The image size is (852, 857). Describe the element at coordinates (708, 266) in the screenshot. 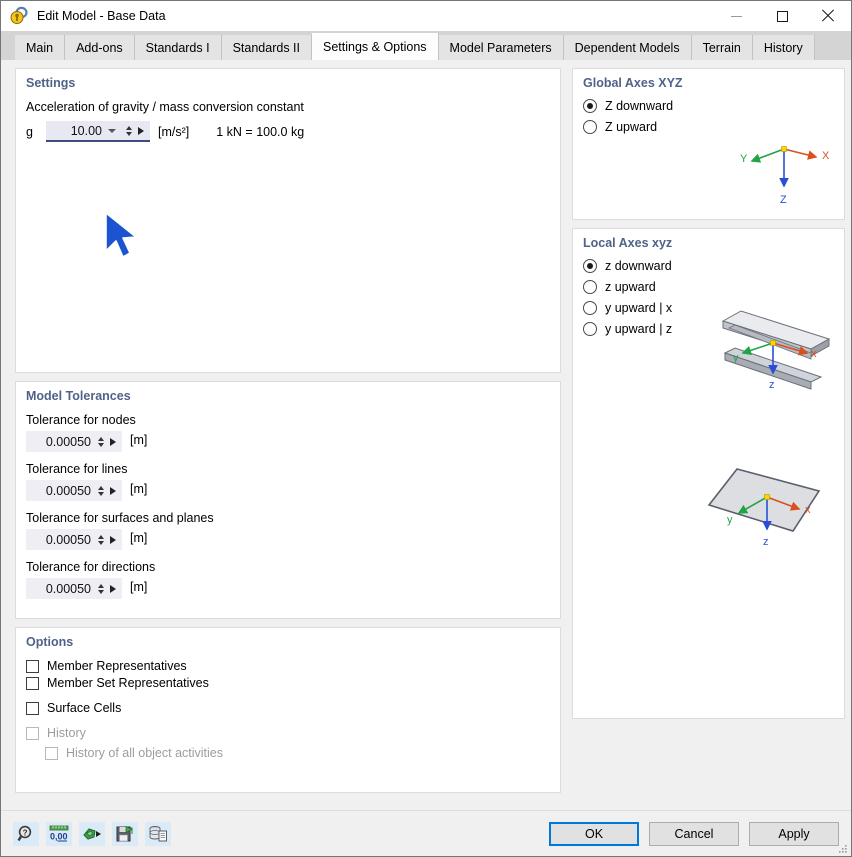

I see `radio-local-z-downward: z downward` at that location.